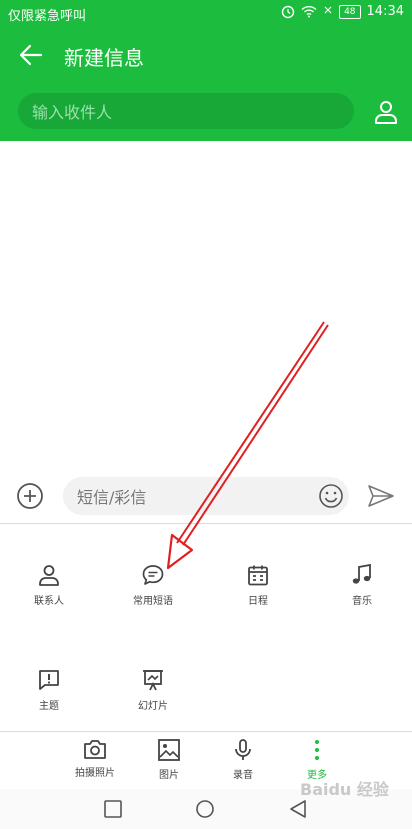  I want to click on tab-image: 图片, so click(169, 761).